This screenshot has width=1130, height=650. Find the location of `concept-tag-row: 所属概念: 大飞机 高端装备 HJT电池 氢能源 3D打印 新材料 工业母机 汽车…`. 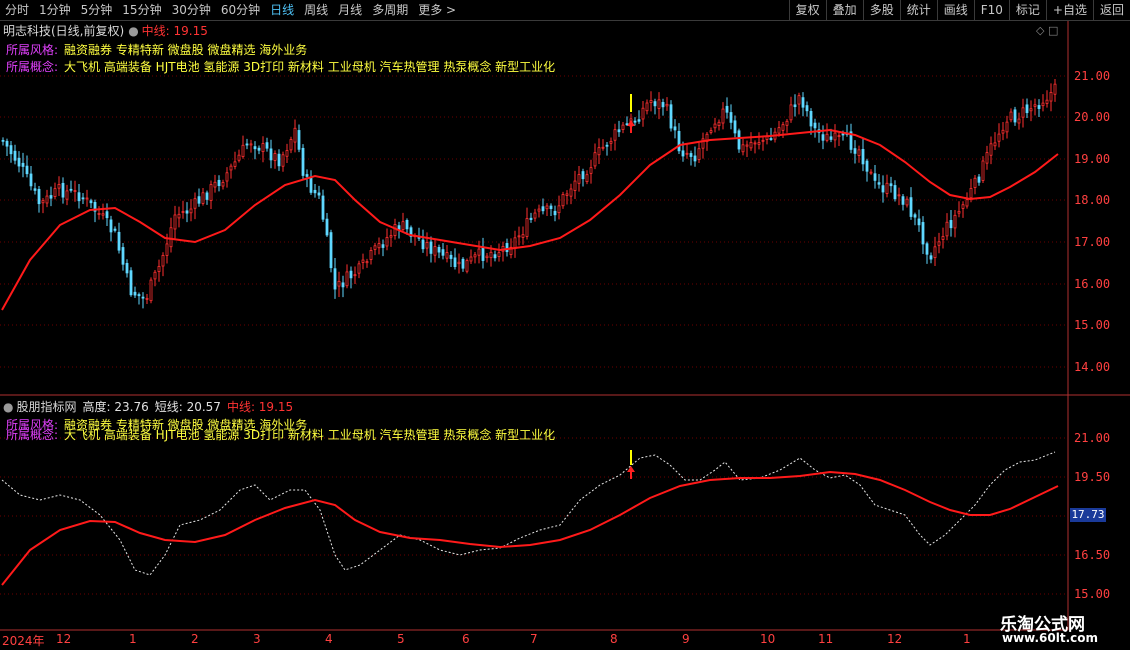

concept-tag-row: 所属概念: 大飞机 高端装备 HJT电池 氢能源 3D打印 新材料 工业母机 汽车… is located at coordinates (280, 66).